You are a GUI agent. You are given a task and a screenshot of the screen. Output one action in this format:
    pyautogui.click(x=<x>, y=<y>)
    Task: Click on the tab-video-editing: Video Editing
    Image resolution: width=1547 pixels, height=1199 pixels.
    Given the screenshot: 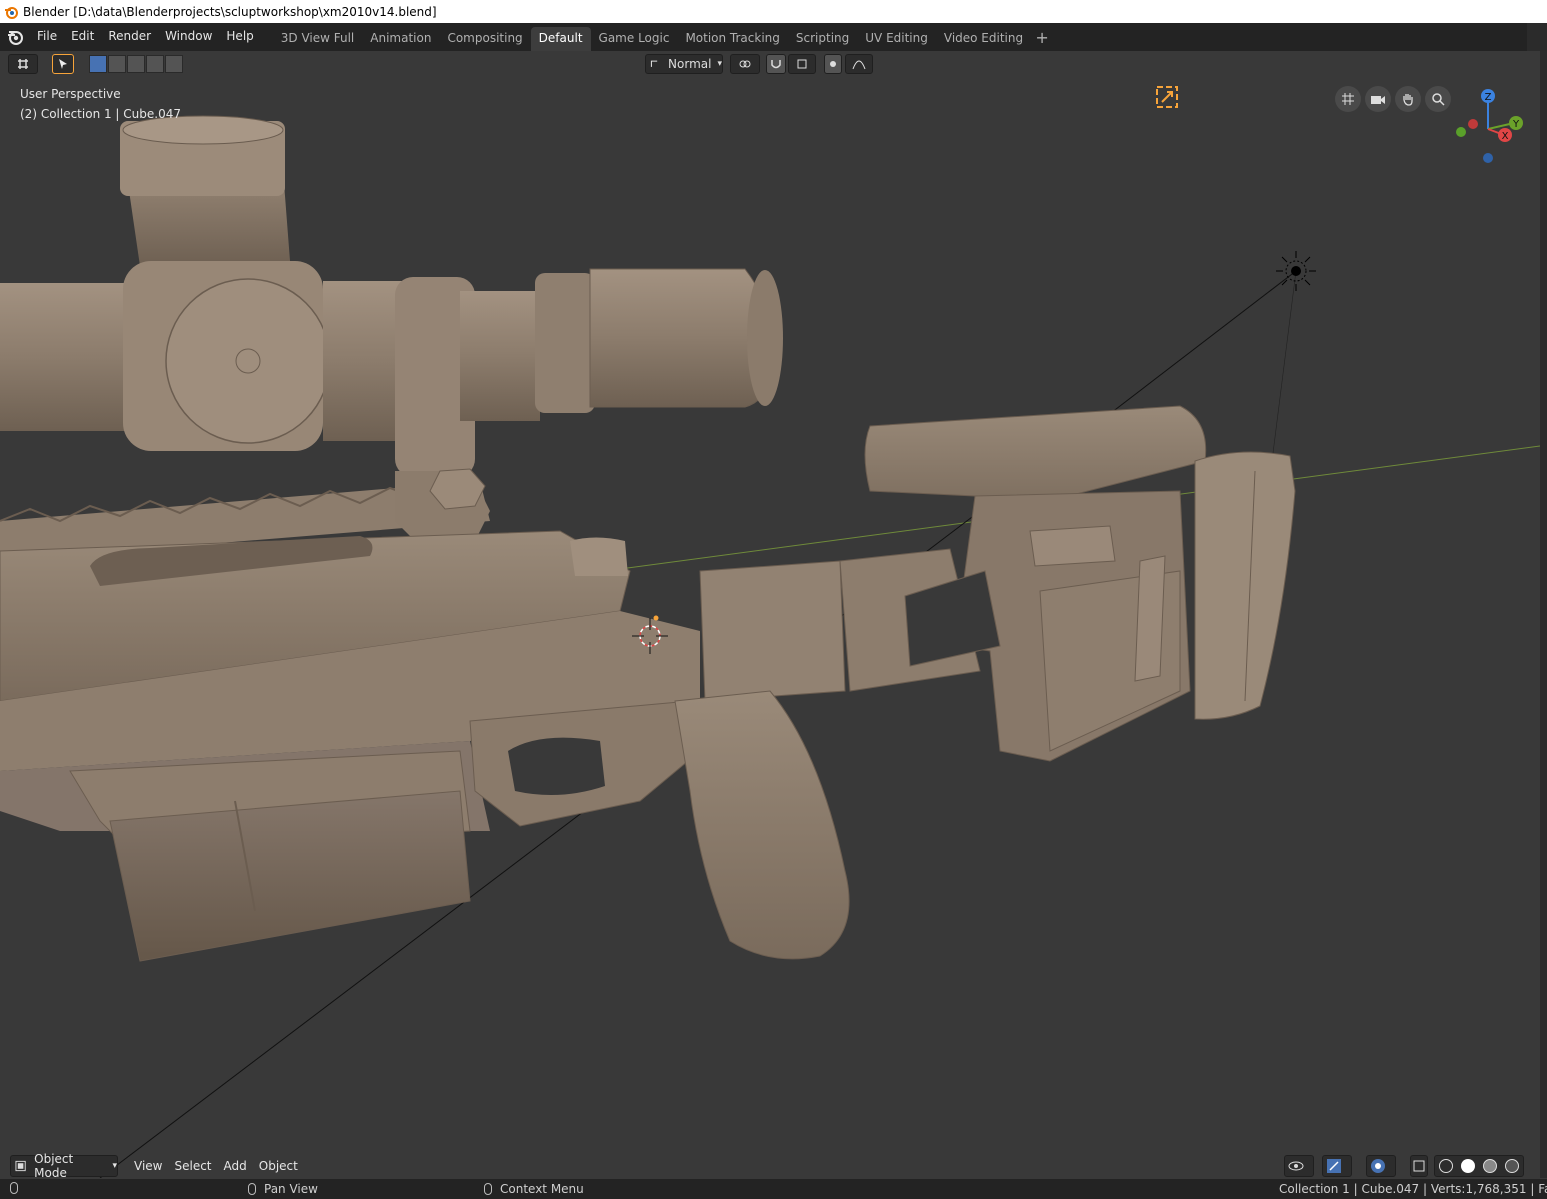 What is the action you would take?
    pyautogui.click(x=983, y=39)
    